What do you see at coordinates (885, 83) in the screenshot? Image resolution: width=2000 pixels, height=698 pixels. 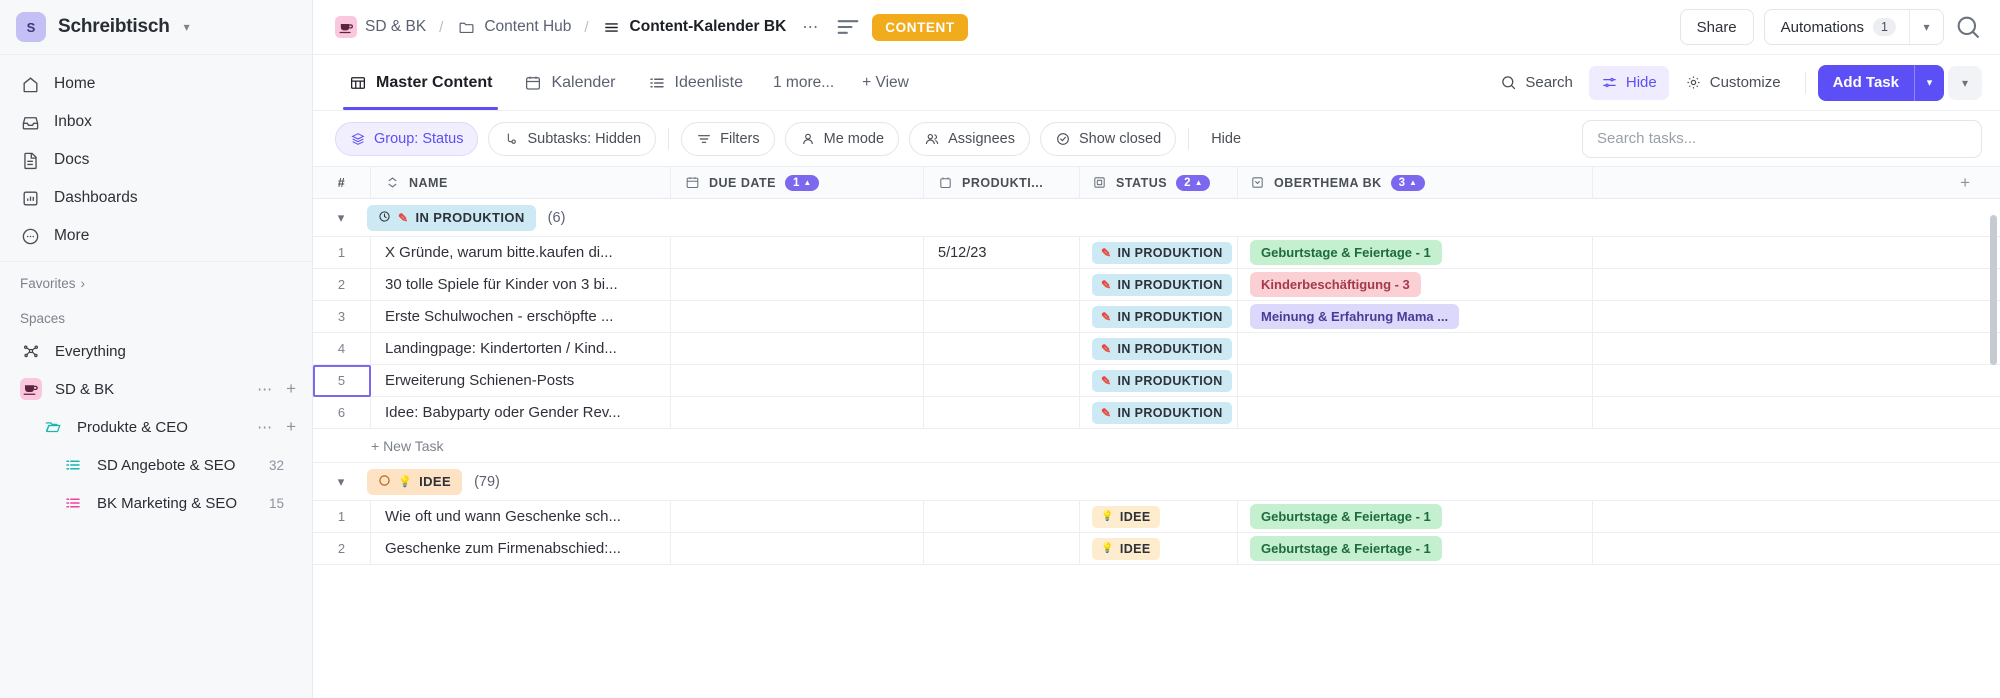 I see `add-view-button: + View` at bounding box center [885, 83].